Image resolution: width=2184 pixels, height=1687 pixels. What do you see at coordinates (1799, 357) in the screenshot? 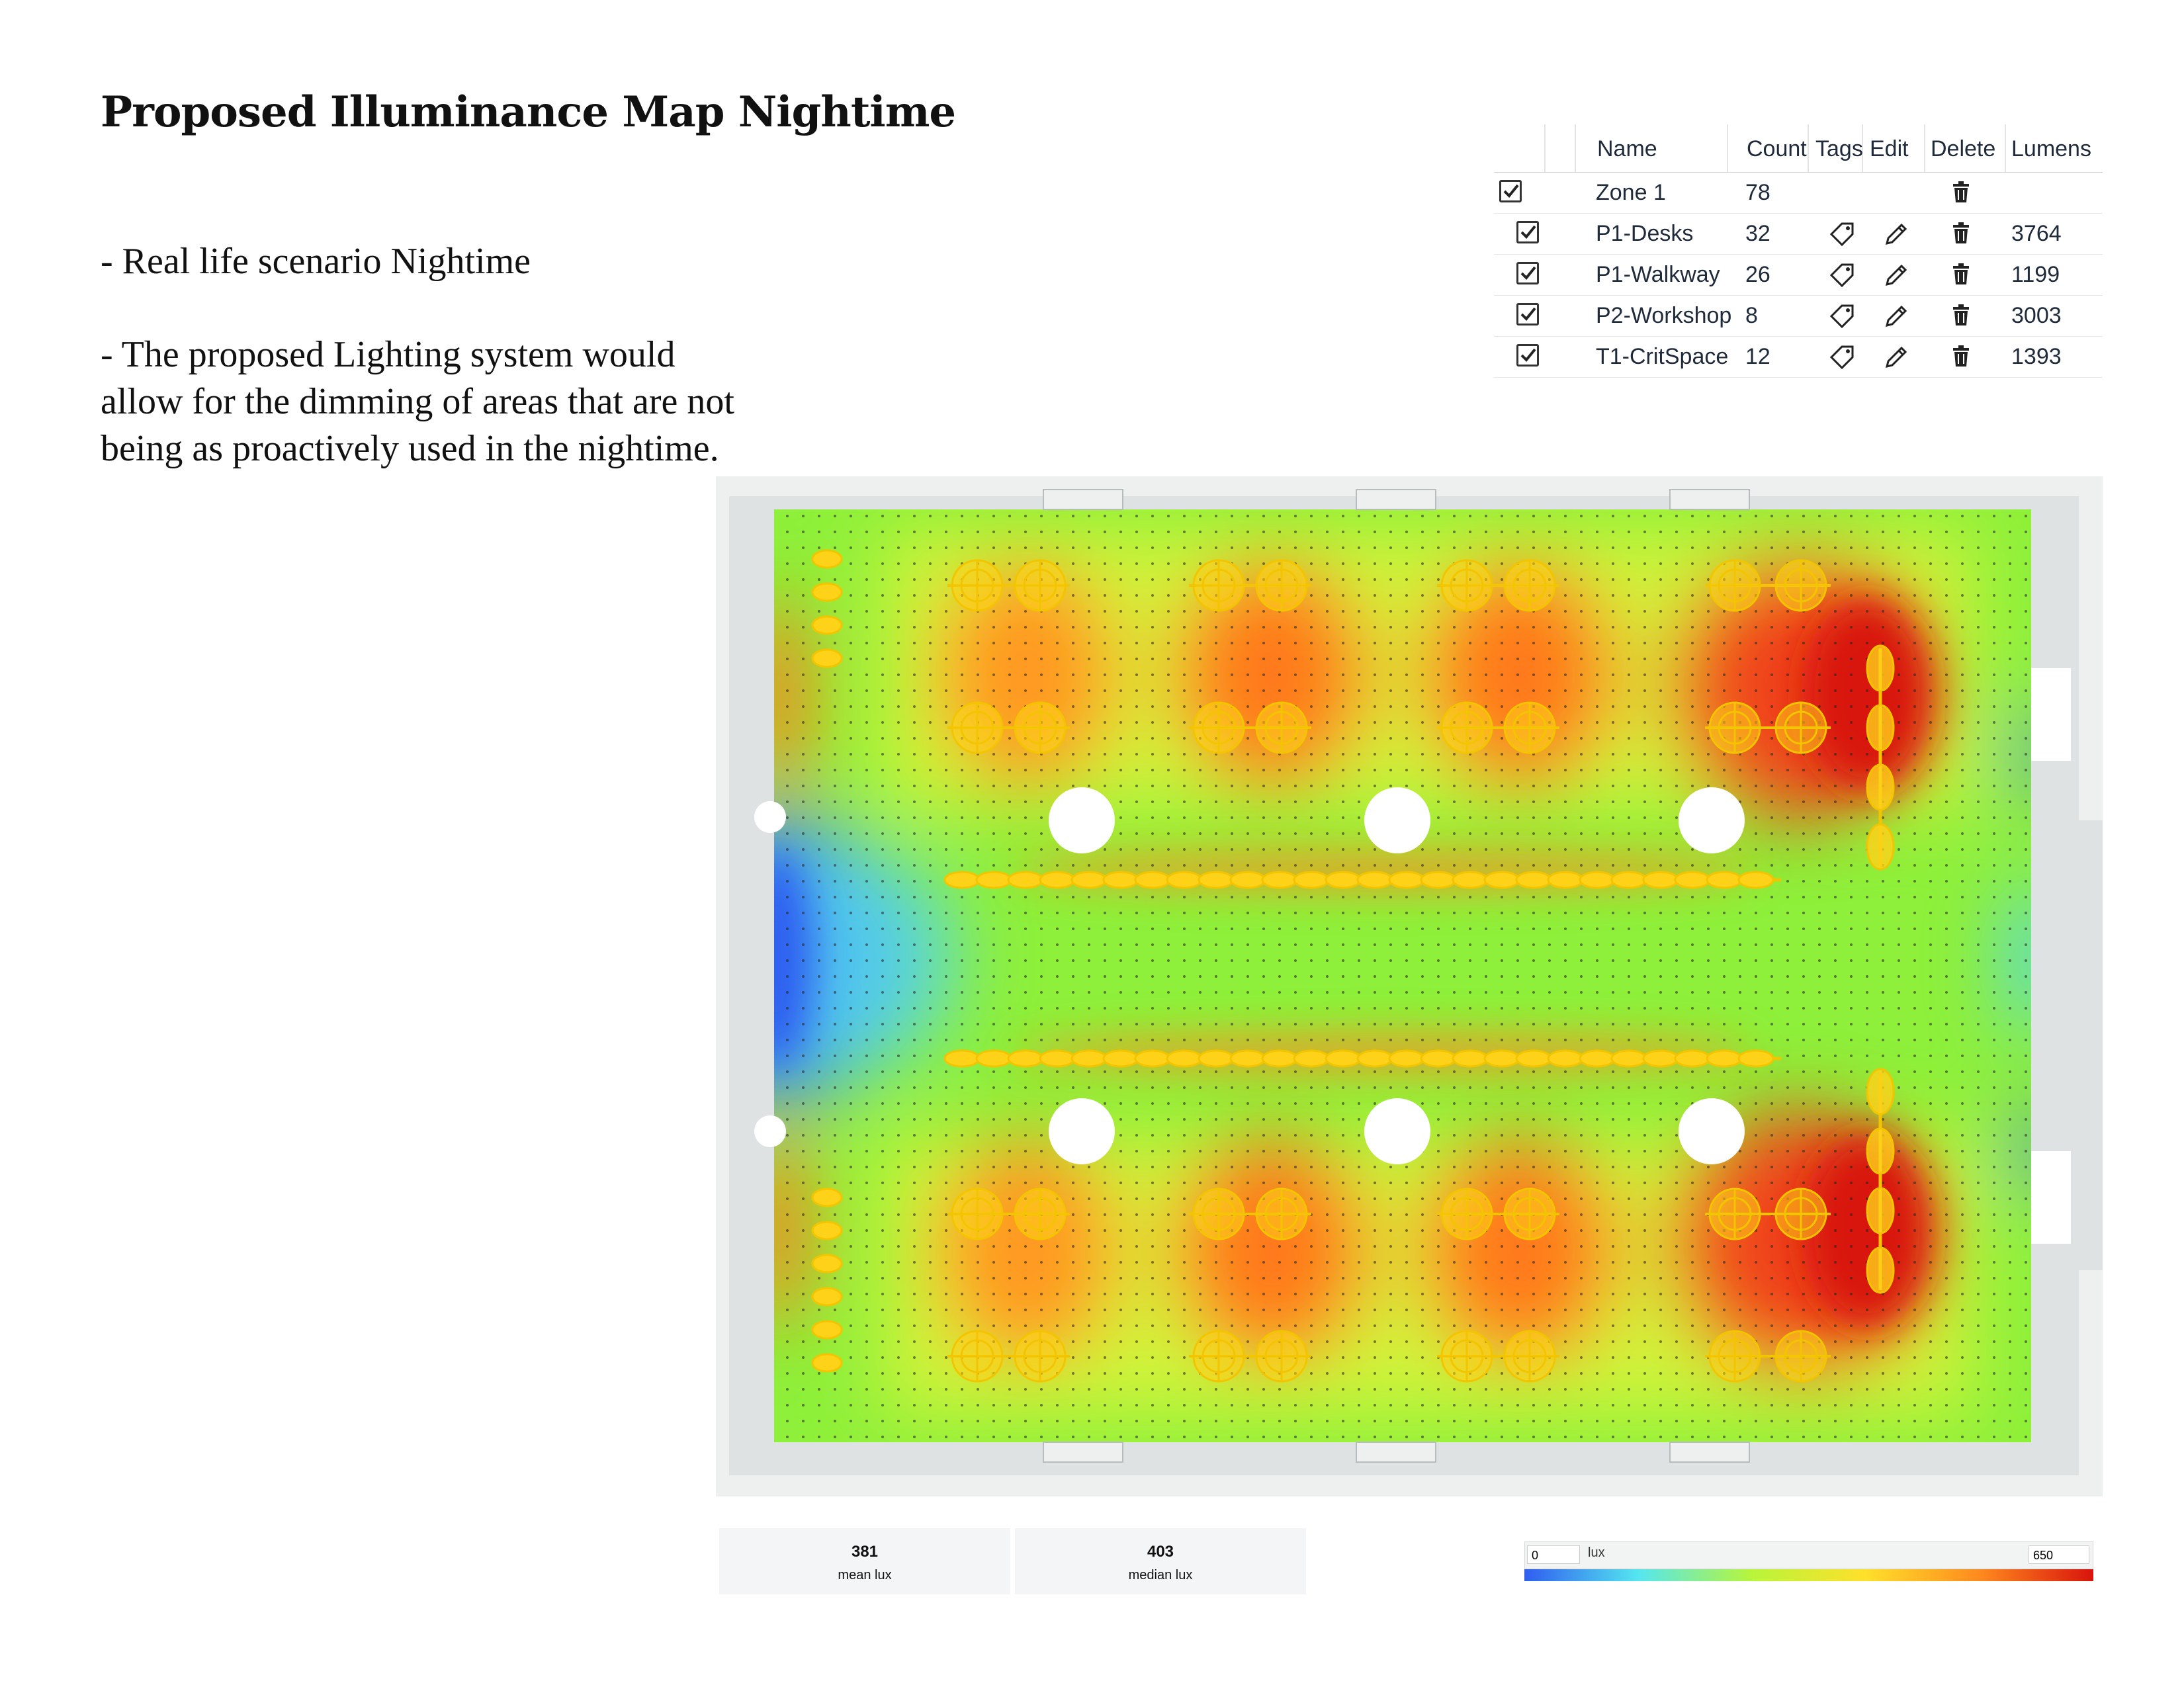
I see `zone-row: T1-CritSpace 12 1393` at bounding box center [1799, 357].